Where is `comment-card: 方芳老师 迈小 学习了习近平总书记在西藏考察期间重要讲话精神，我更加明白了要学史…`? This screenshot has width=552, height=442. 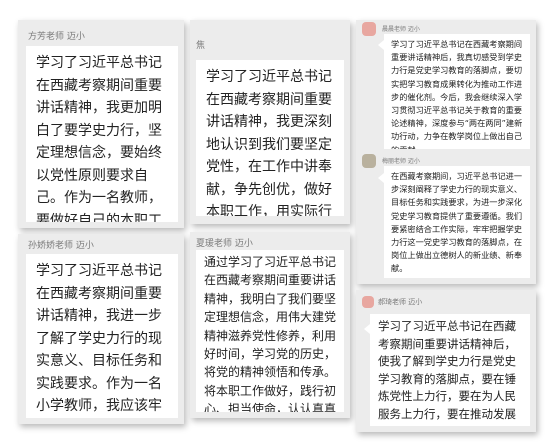 comment-card: 方芳老师 迈小 学习了习近平总书记在西藏考察期间重要讲话精神，我更加明白了要学史… is located at coordinates (101, 124).